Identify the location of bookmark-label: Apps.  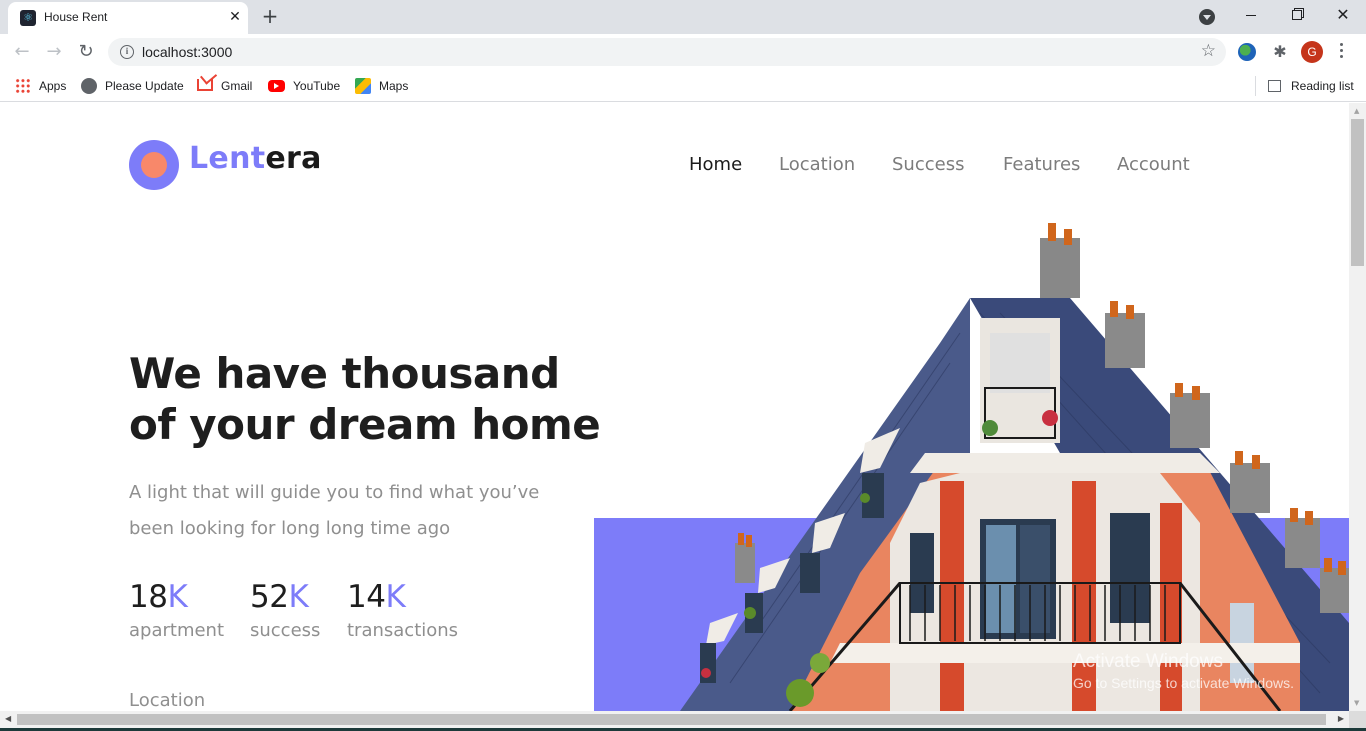
(53, 86).